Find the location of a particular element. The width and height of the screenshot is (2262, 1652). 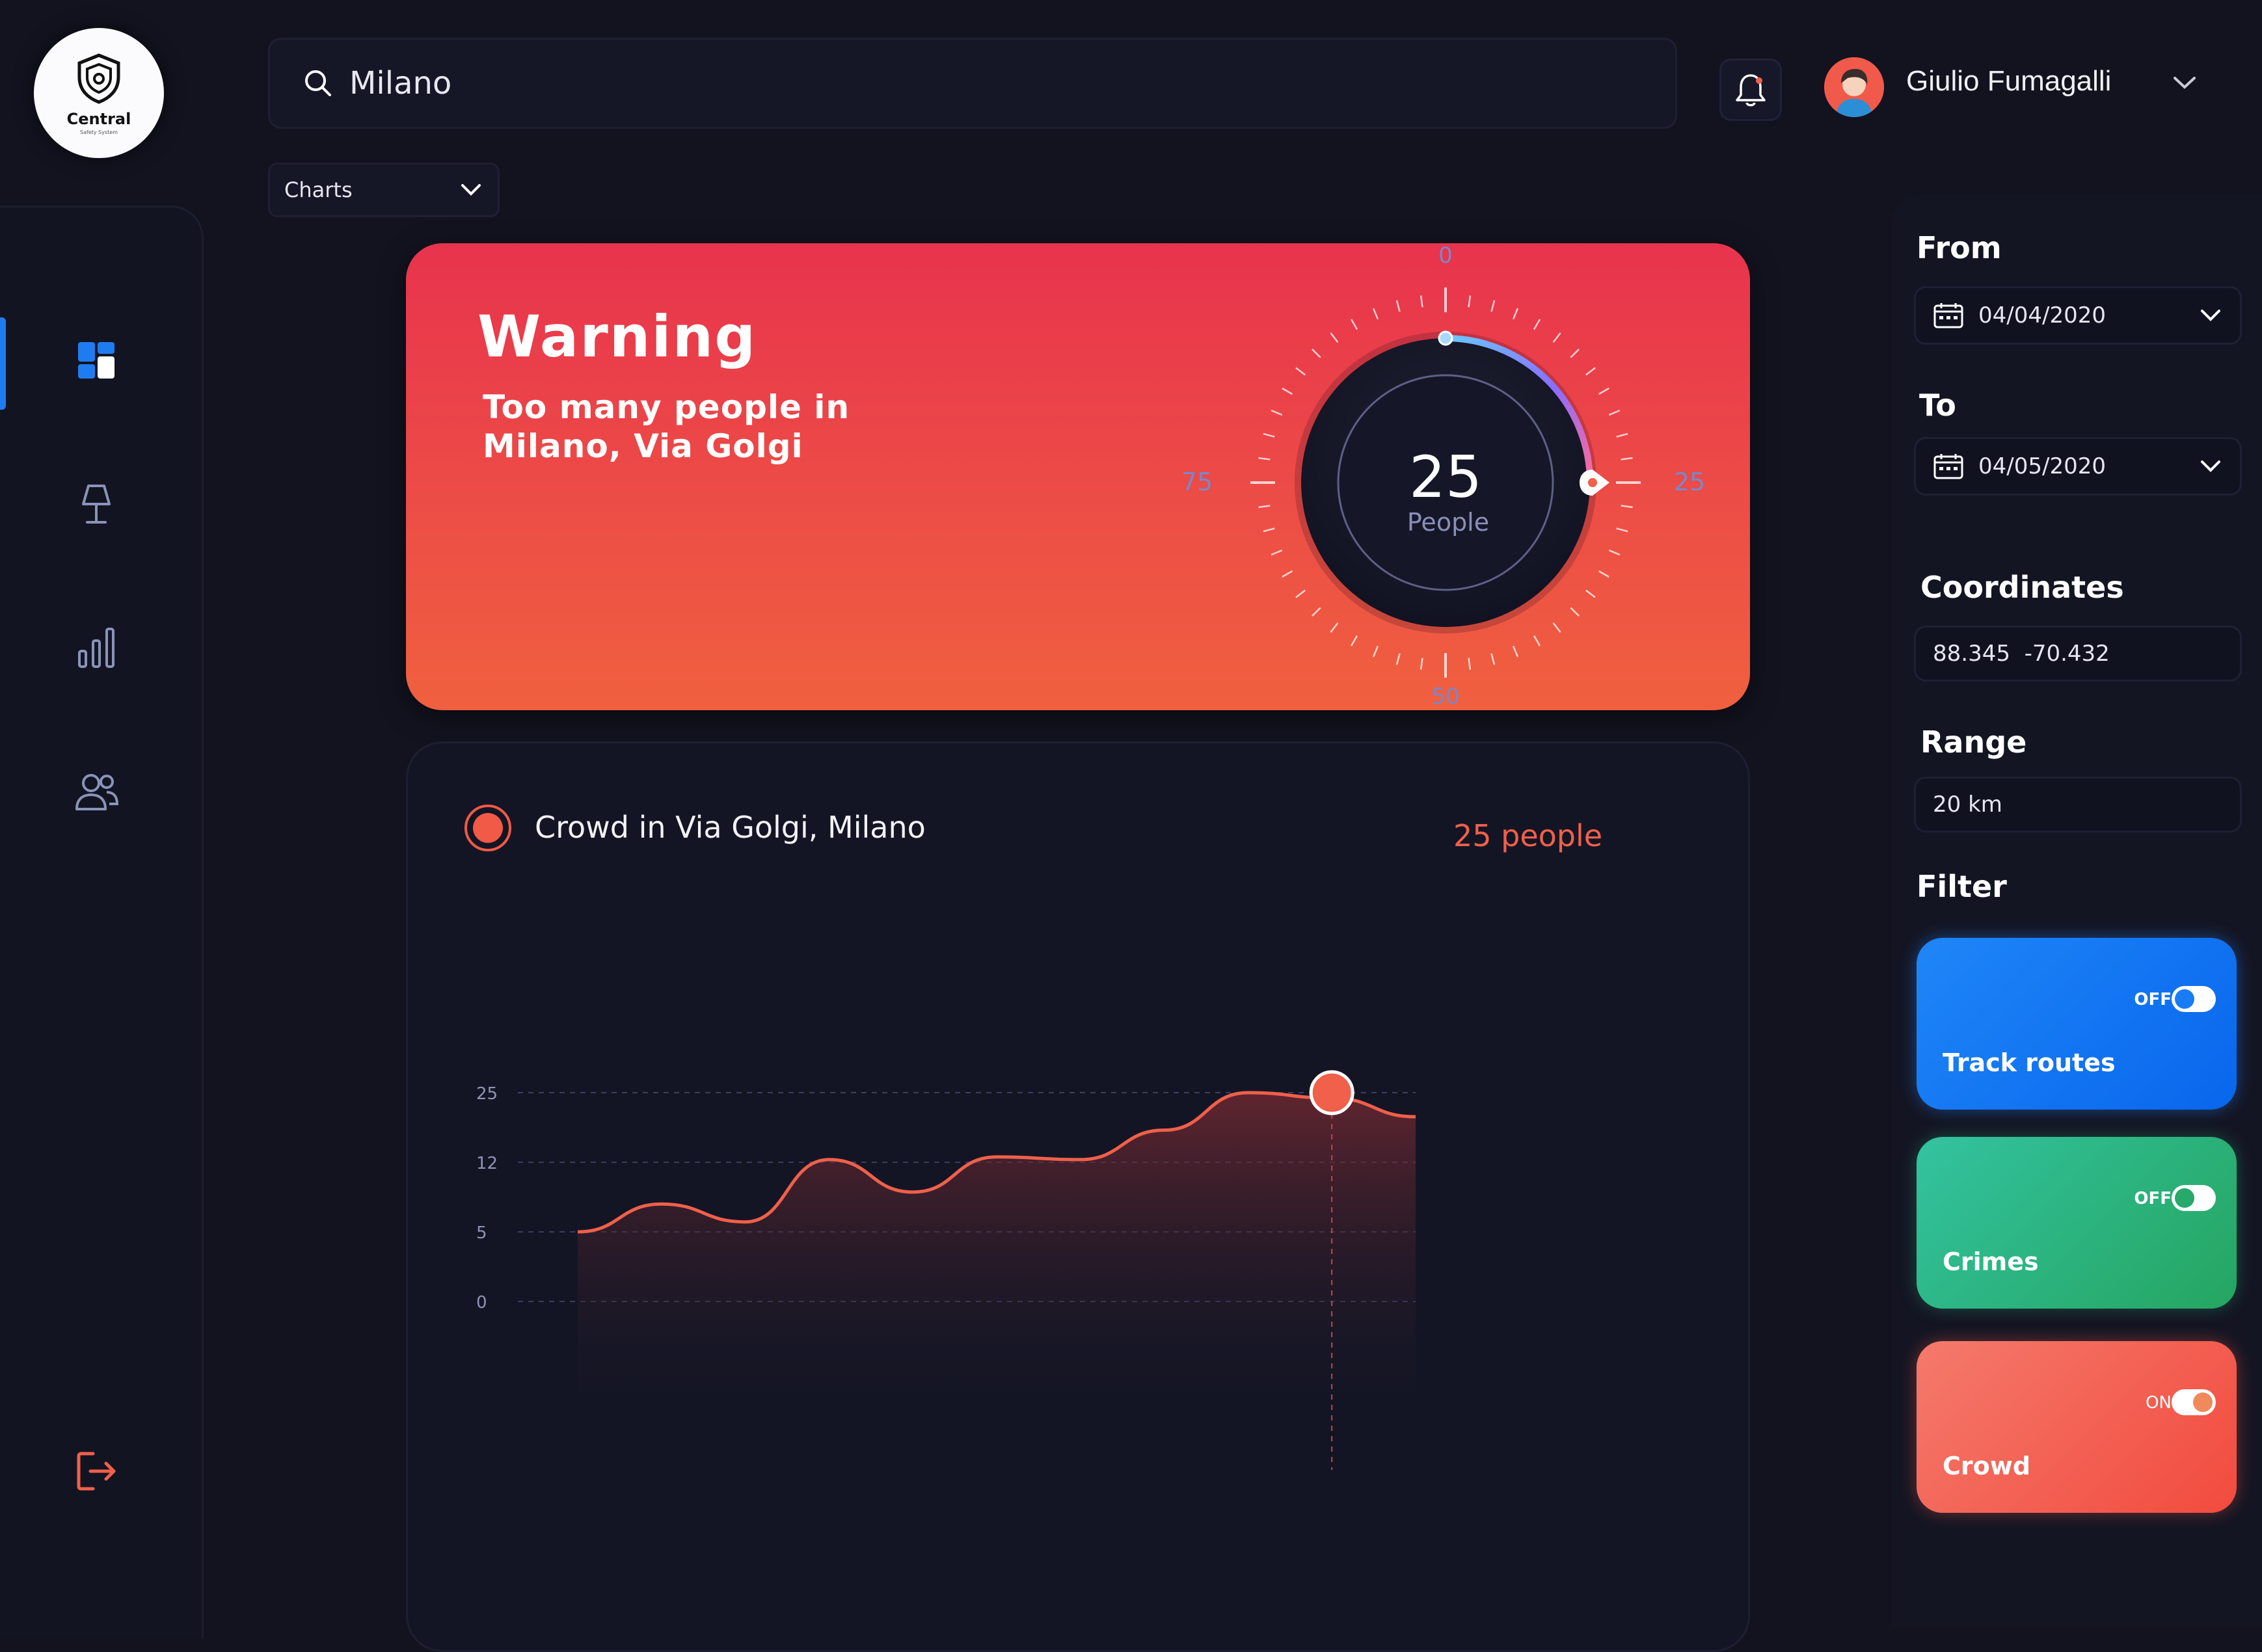

sidebar-item-statistics is located at coordinates (96, 648).